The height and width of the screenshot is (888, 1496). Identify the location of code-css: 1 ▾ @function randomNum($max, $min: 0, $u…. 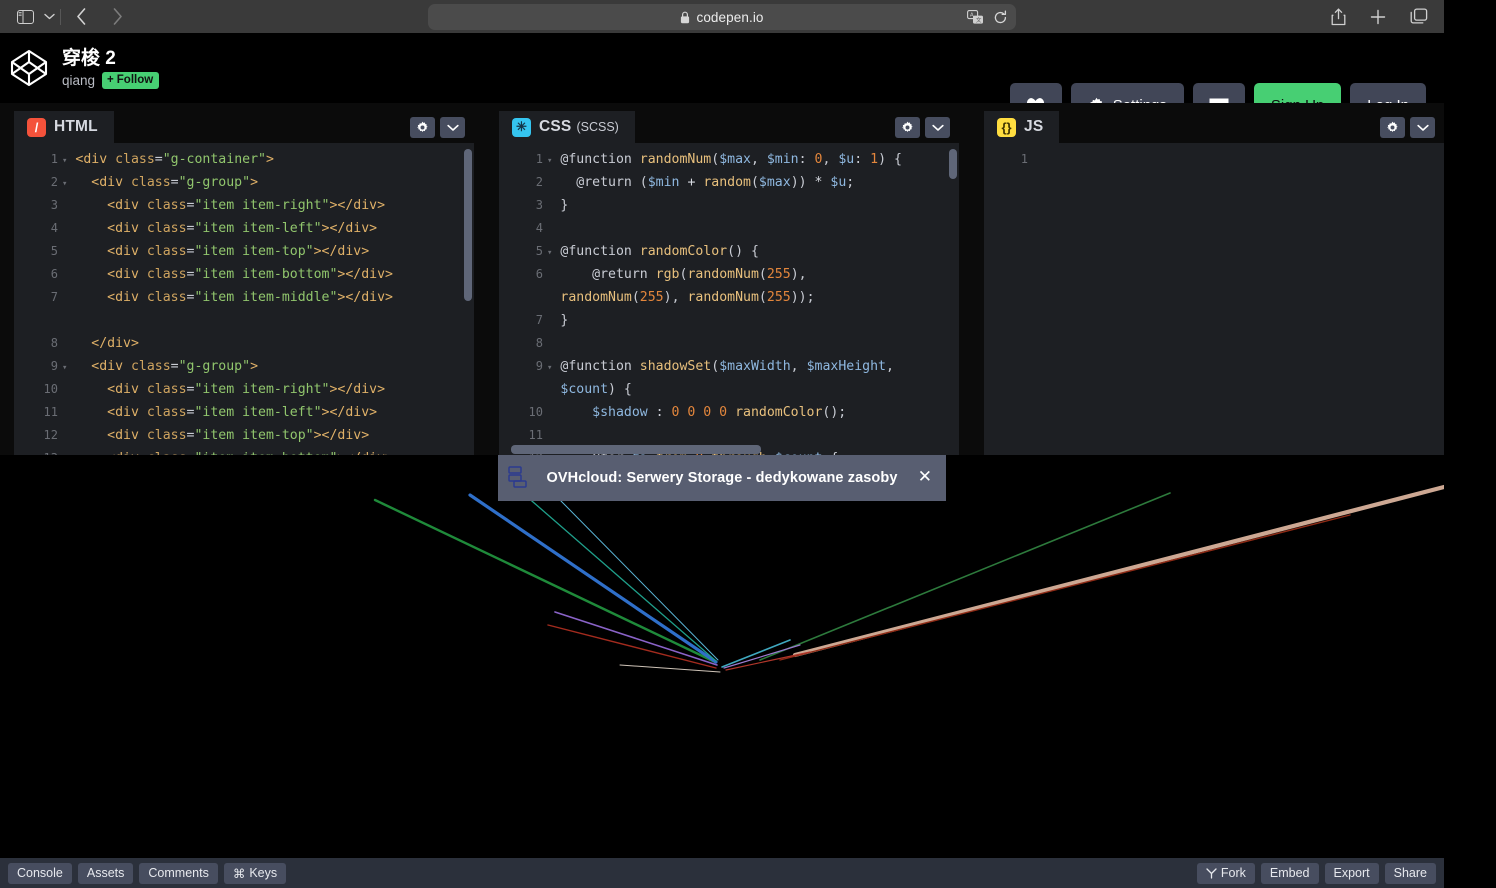
(729, 299).